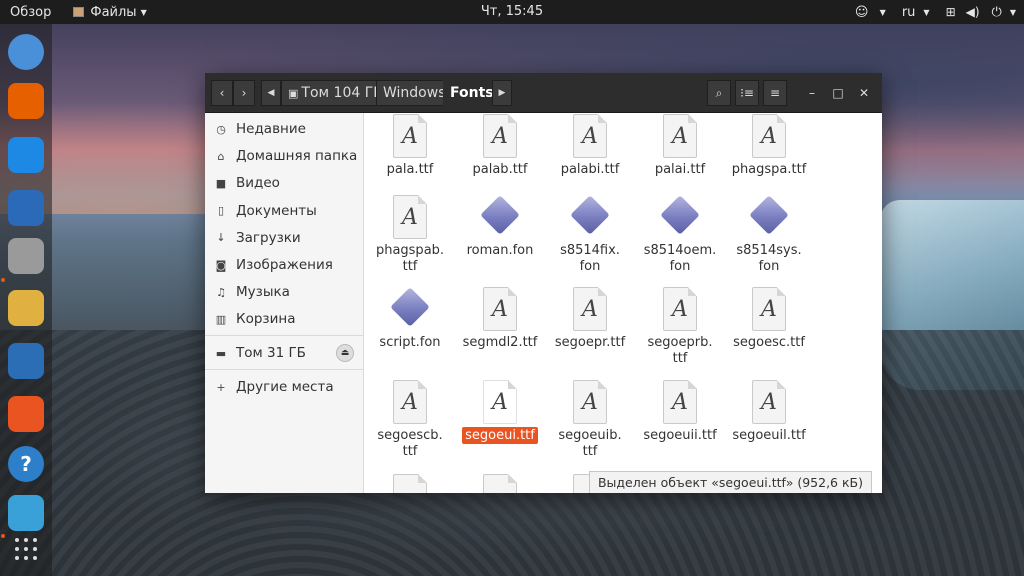 The width and height of the screenshot is (1024, 576). What do you see at coordinates (221, 156) in the screenshot?
I see `home-icon: ⌂` at bounding box center [221, 156].